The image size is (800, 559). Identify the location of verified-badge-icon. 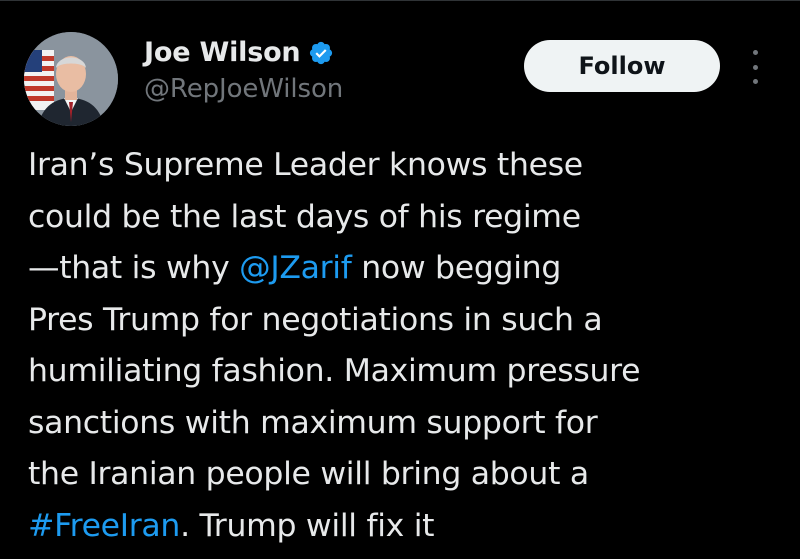
(321, 53).